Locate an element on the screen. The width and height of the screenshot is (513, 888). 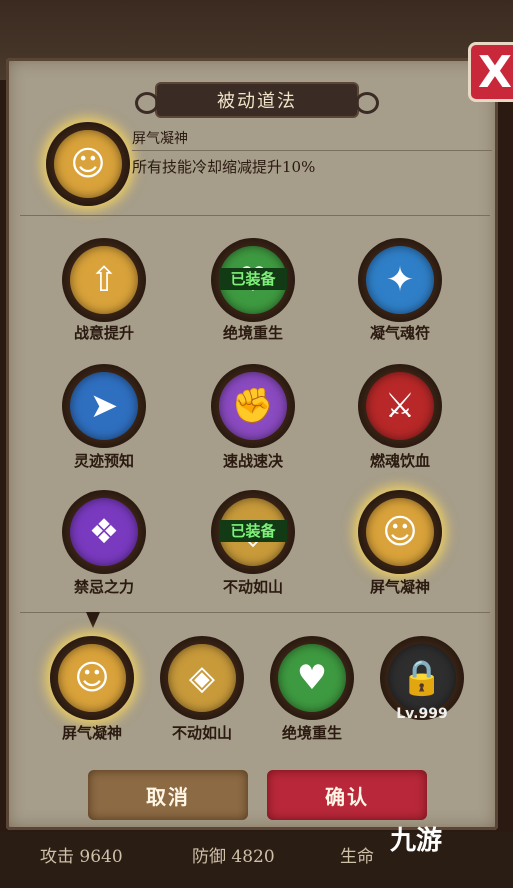
blood-blade-icon: ⚔ is located at coordinates (400, 406).